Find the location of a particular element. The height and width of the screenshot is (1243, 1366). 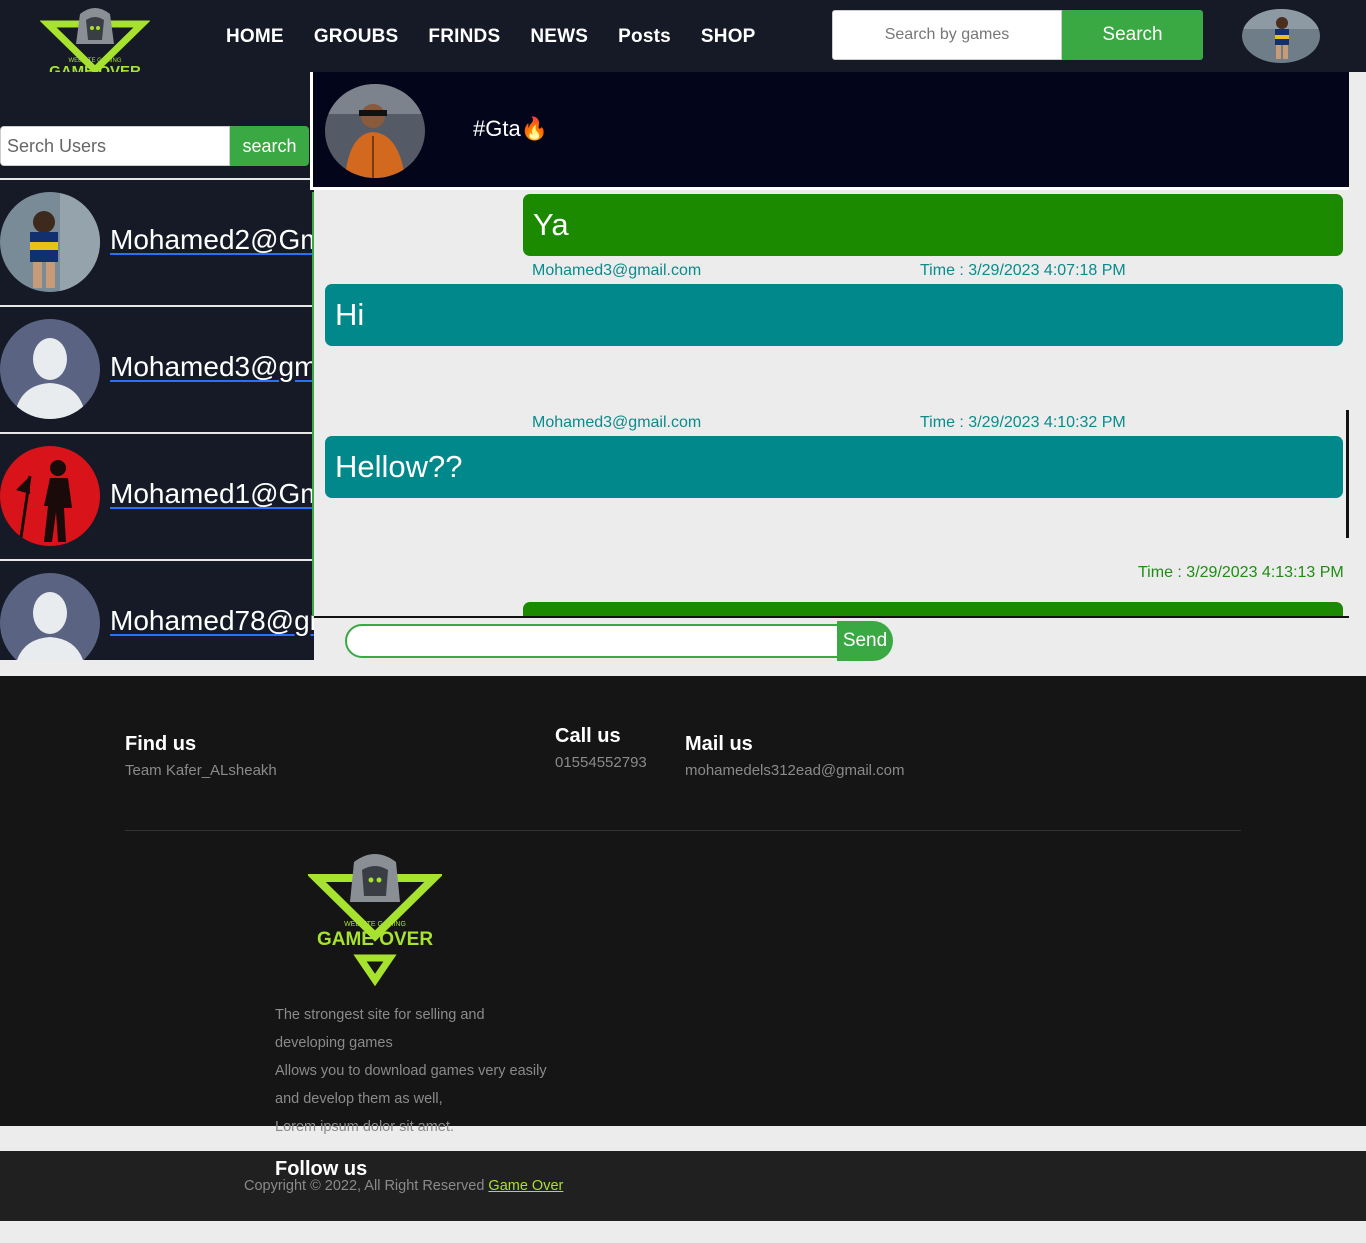

footer-logo-title: GAME OVER is located at coordinates (375, 939).